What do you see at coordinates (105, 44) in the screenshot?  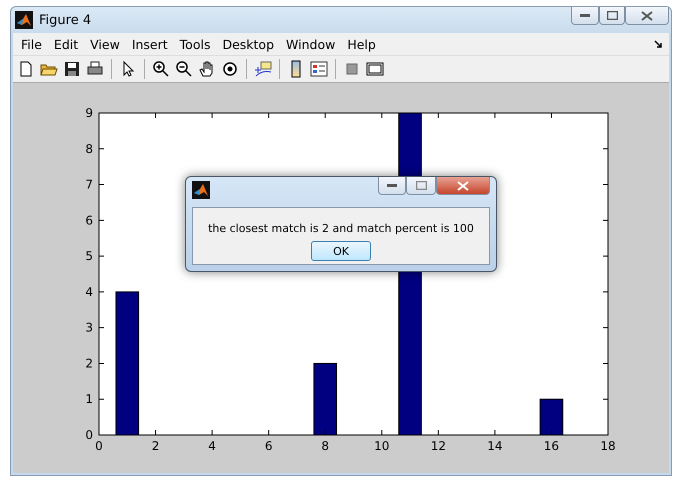 I see `menu-item: View` at bounding box center [105, 44].